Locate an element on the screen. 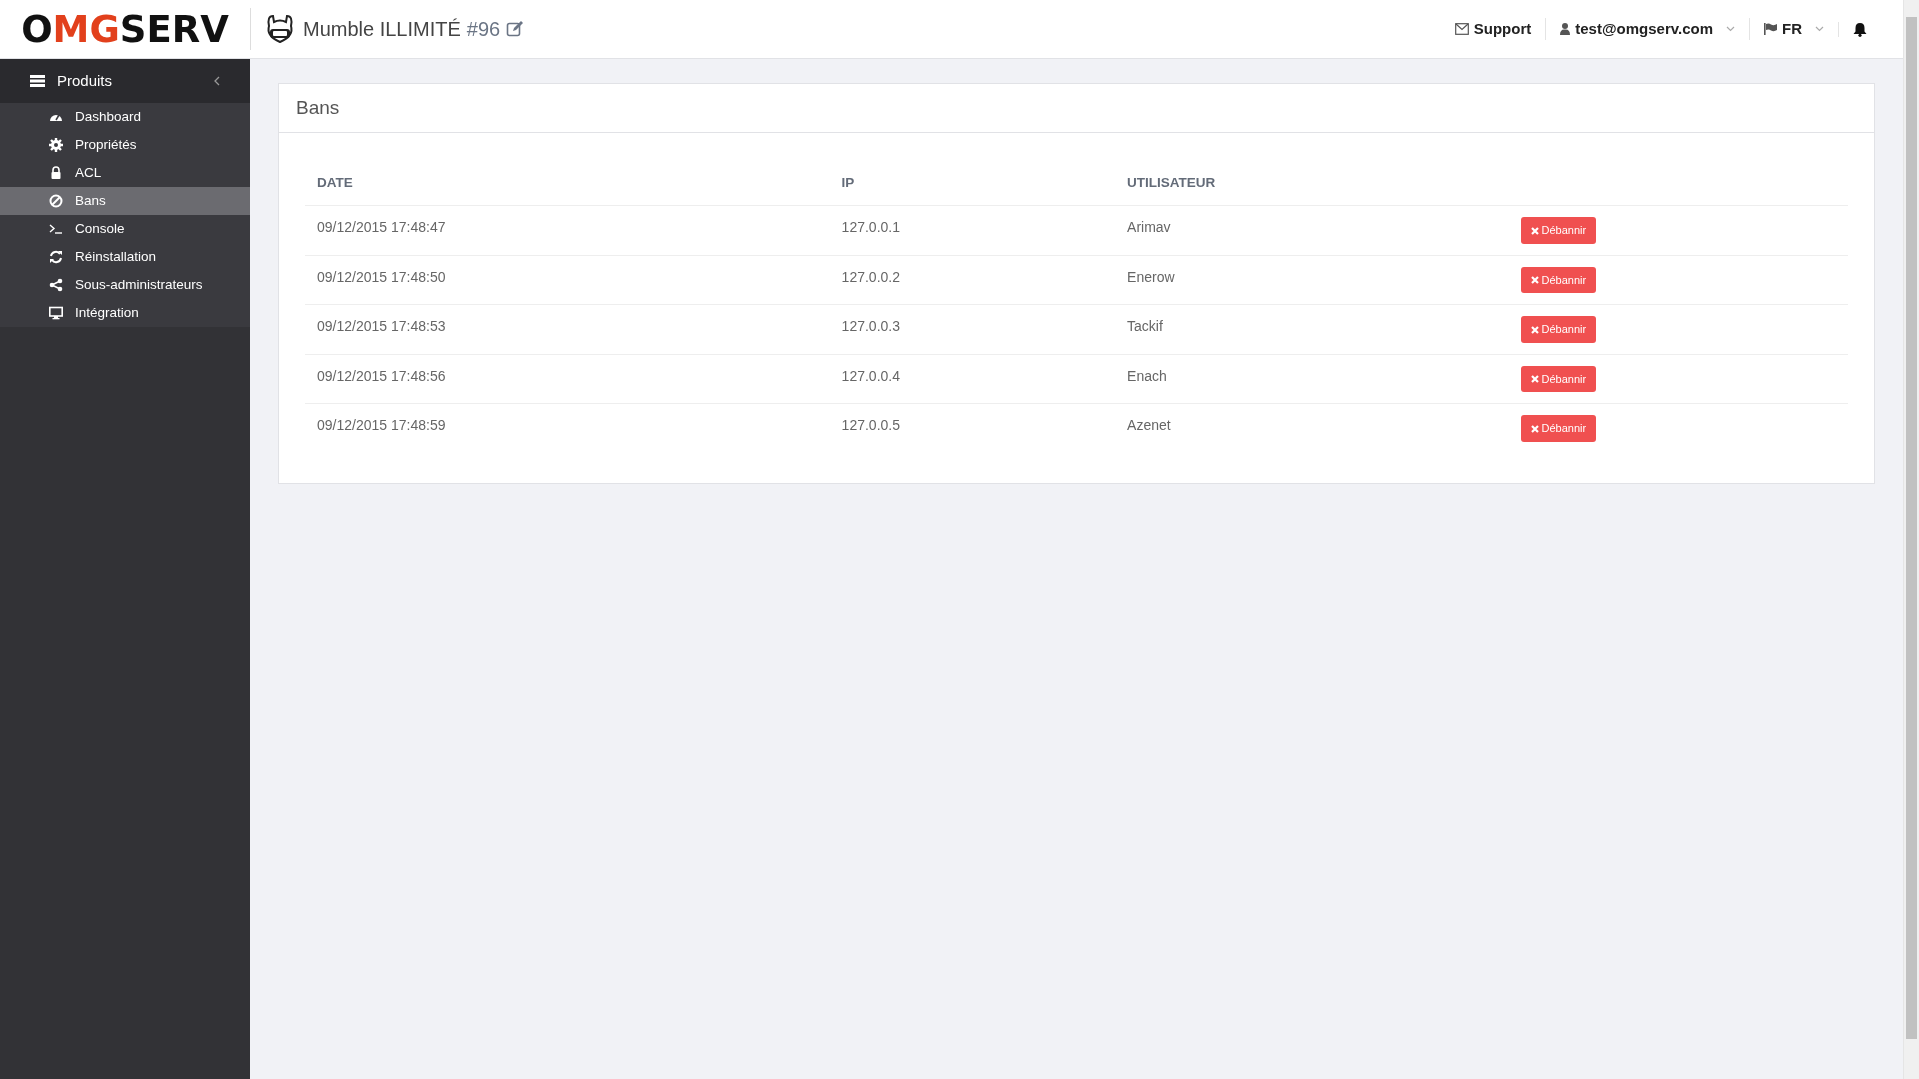  sidebar-item: Intégration is located at coordinates (125, 313).